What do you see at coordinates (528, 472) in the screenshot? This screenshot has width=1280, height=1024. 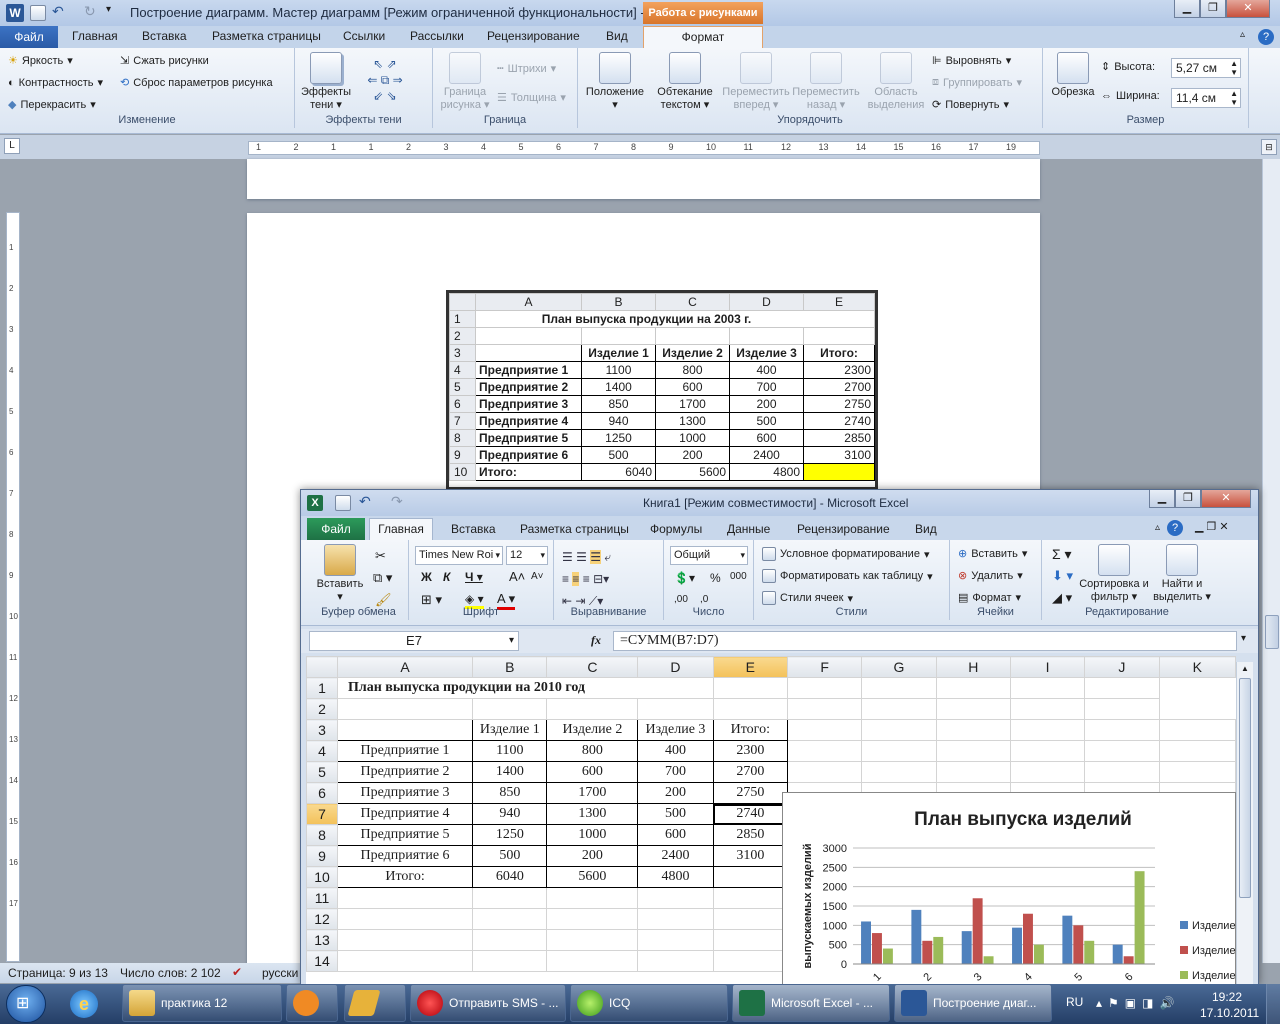 I see `total-label: Итого:` at bounding box center [528, 472].